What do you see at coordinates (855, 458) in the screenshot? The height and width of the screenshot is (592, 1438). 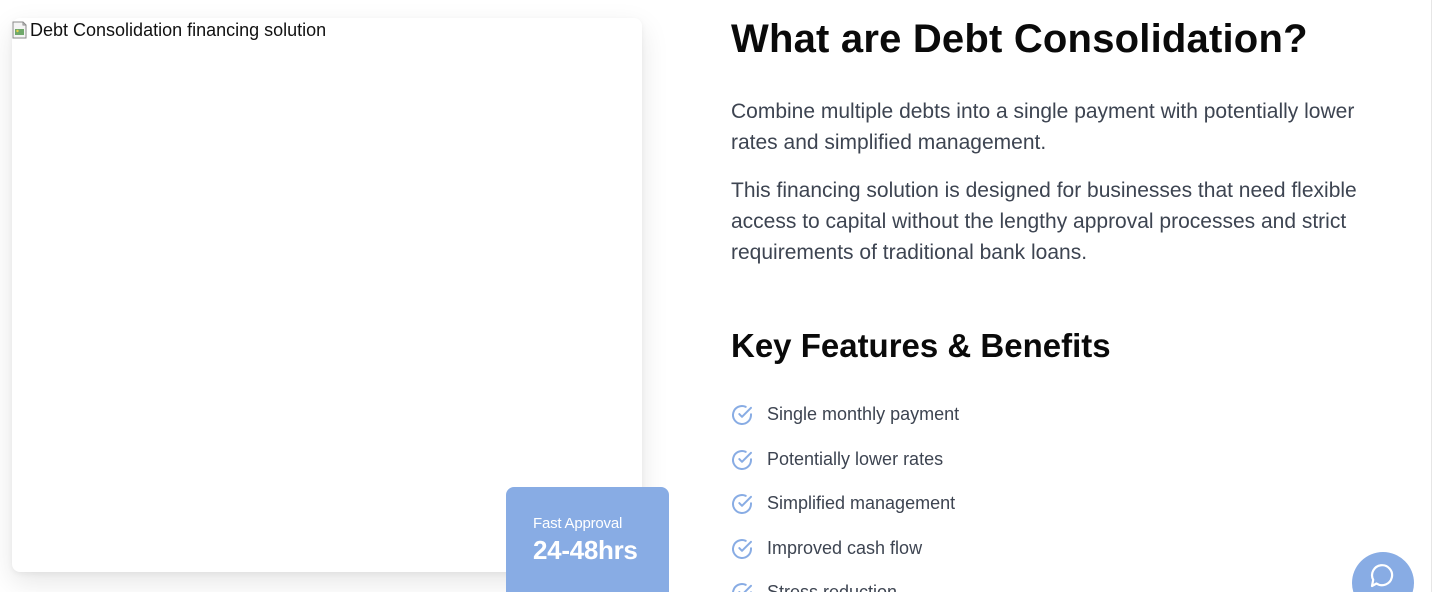 I see `feature-label: Potentially lower rates` at bounding box center [855, 458].